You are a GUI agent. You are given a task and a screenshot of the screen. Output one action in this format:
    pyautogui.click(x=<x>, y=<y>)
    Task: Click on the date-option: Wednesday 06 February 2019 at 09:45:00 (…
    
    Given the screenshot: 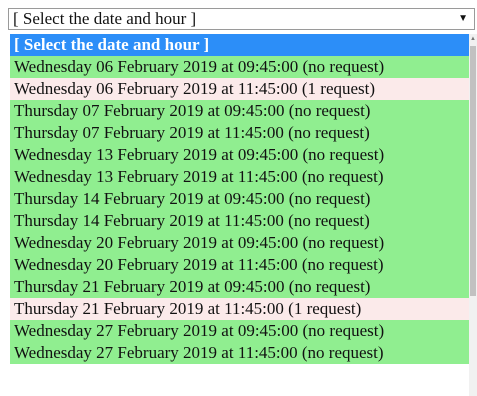 What is the action you would take?
    pyautogui.click(x=239, y=67)
    